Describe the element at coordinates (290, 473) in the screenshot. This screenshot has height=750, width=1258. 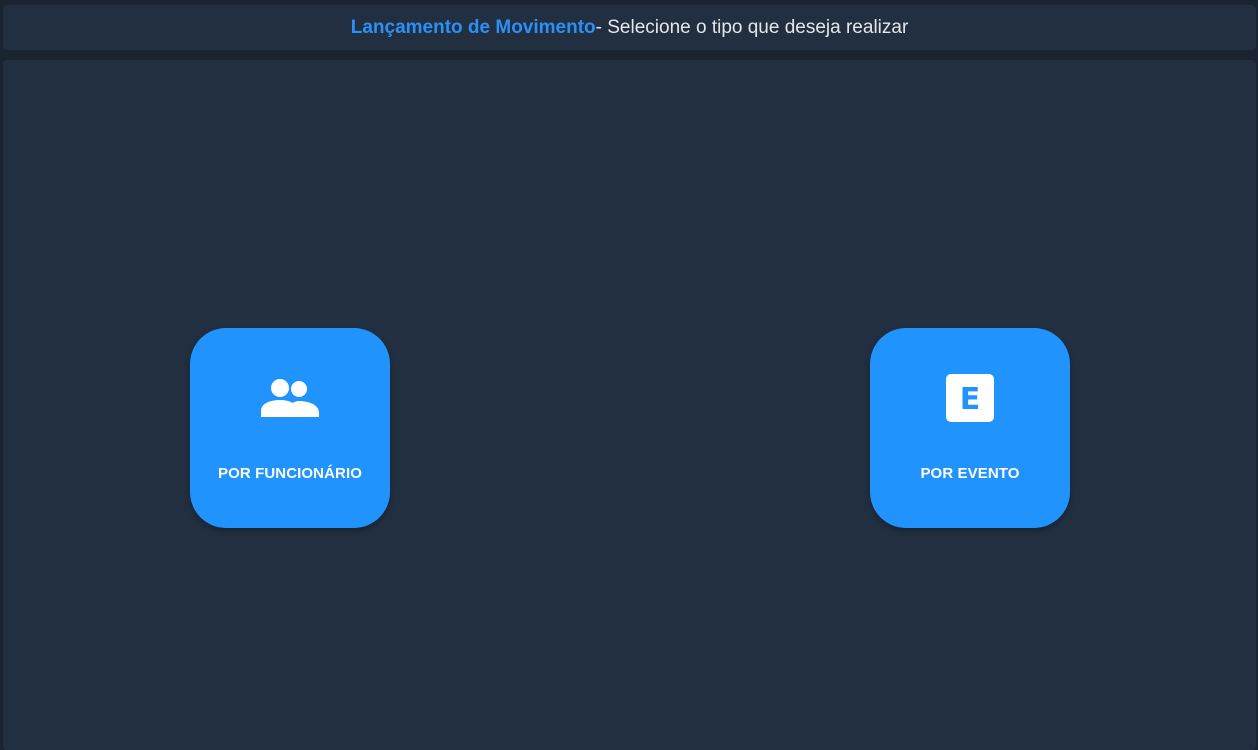
I see `por-funcionario-label: POR FUNCIONÁRIO` at that location.